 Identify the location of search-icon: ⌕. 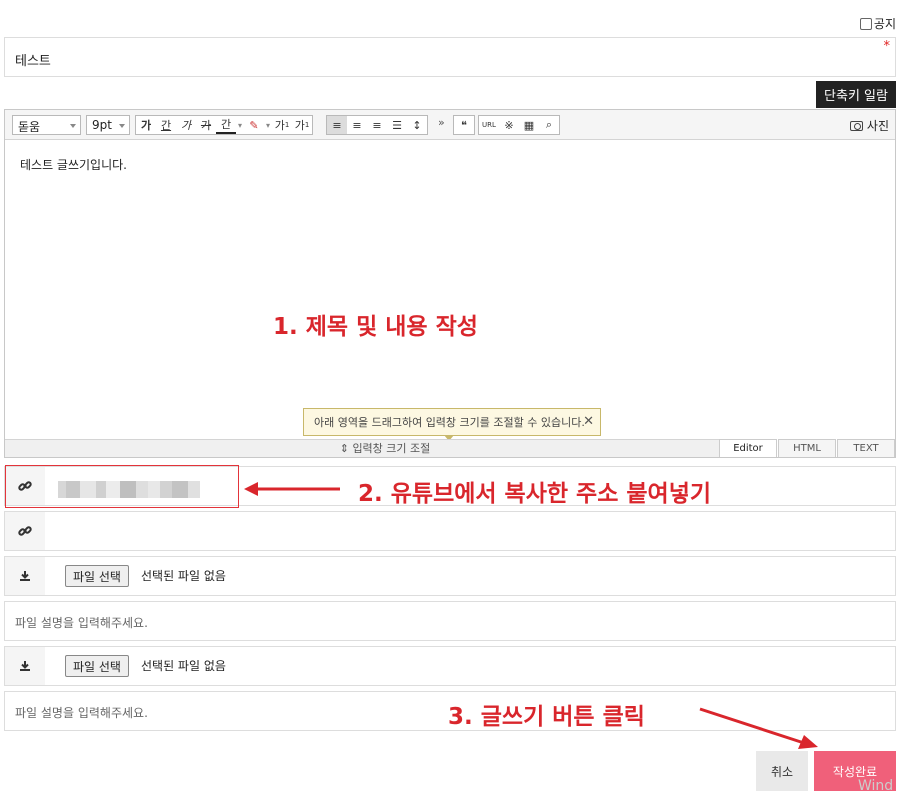
(549, 125).